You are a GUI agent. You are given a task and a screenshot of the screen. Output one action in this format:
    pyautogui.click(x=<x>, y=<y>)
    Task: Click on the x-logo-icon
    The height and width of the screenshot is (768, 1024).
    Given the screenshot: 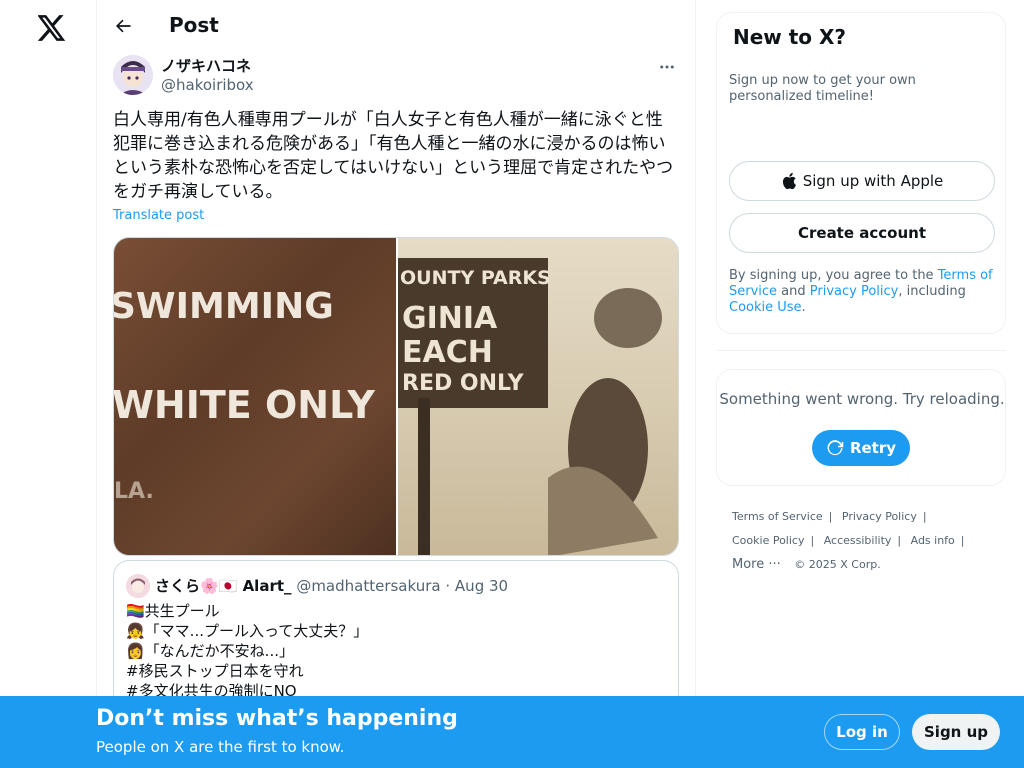 What is the action you would take?
    pyautogui.click(x=52, y=28)
    